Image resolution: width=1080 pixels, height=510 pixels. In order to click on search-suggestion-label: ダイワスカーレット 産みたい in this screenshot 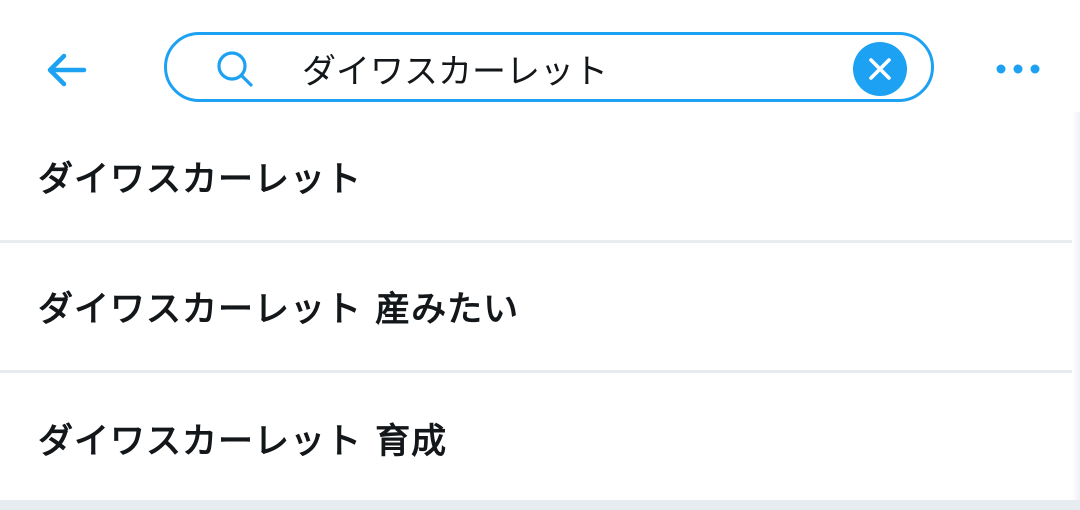, I will do `click(279, 310)`.